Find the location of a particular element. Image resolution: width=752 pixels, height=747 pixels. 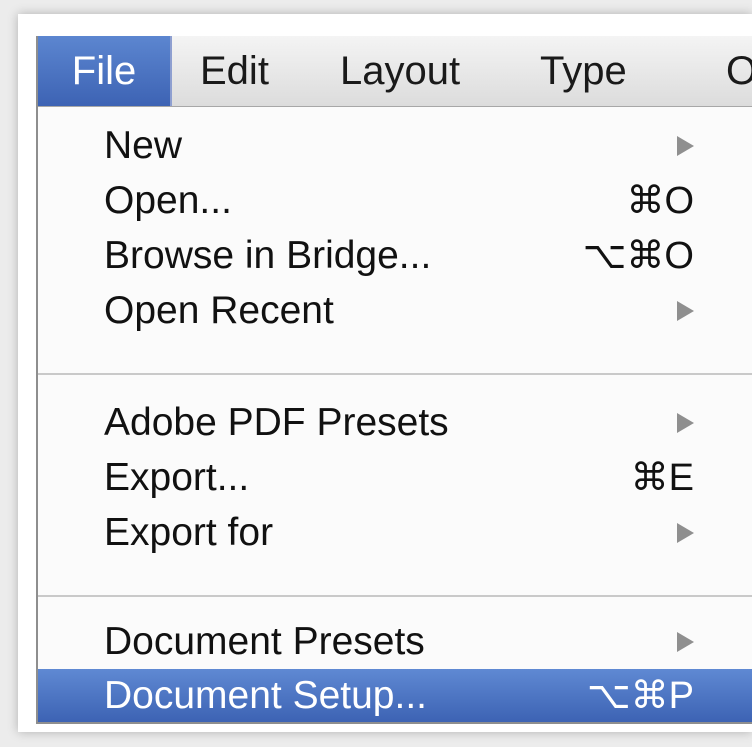

menu-item-browse-in-bridge: Browse in Bridge... ⌥⌘O is located at coordinates (395, 256).